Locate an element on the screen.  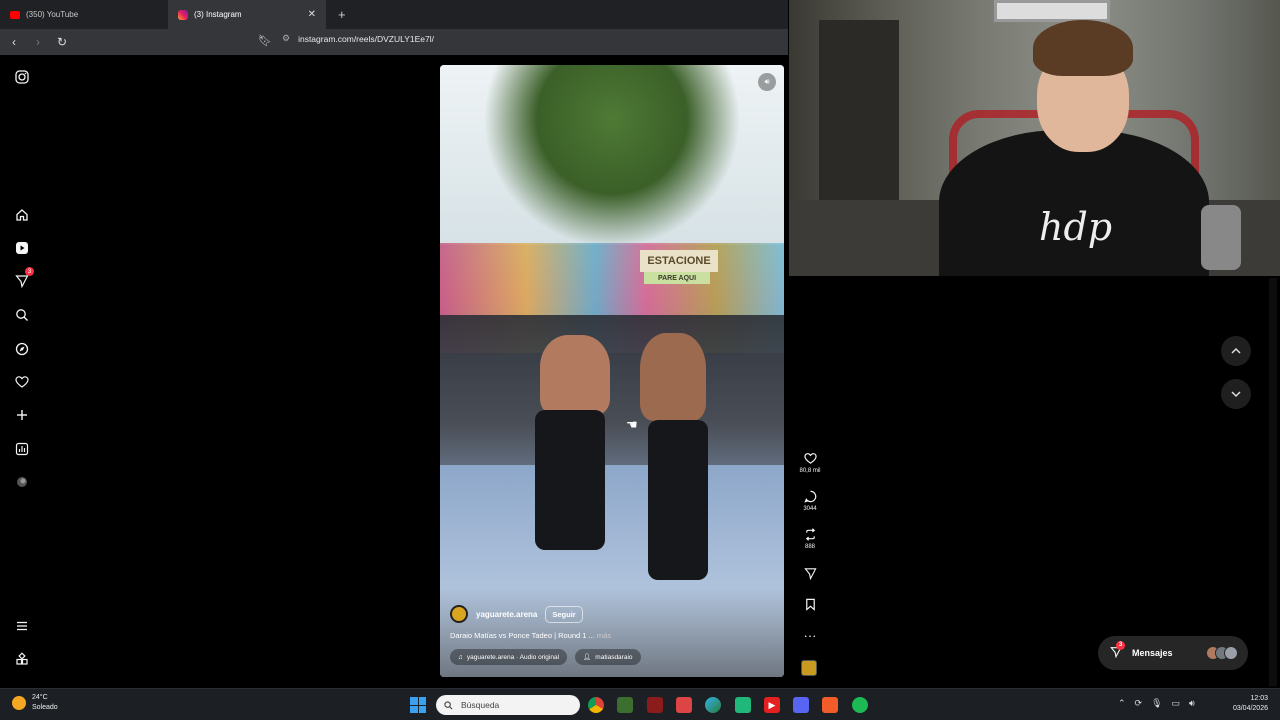
close-icon: ✕ is located at coordinates (312, 14).